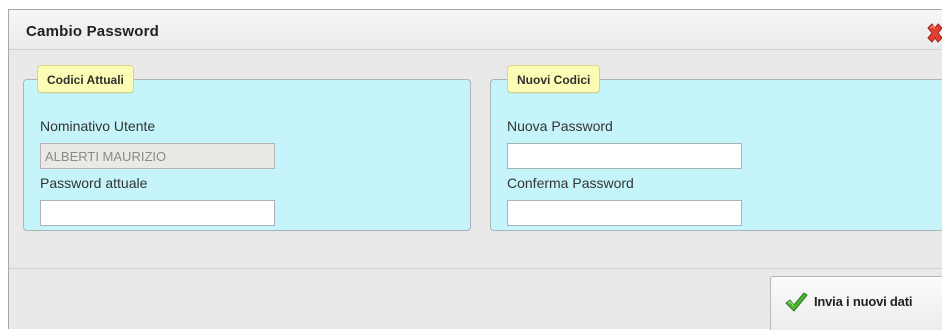  Describe the element at coordinates (93, 31) in the screenshot. I see `dialog-title: Cambio Password` at that location.